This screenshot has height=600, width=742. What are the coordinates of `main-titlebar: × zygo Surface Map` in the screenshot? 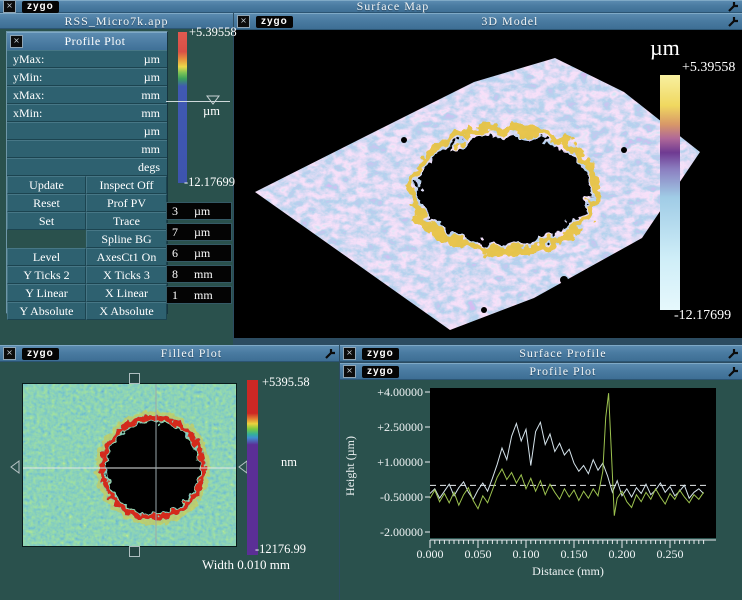 It's located at (371, 6).